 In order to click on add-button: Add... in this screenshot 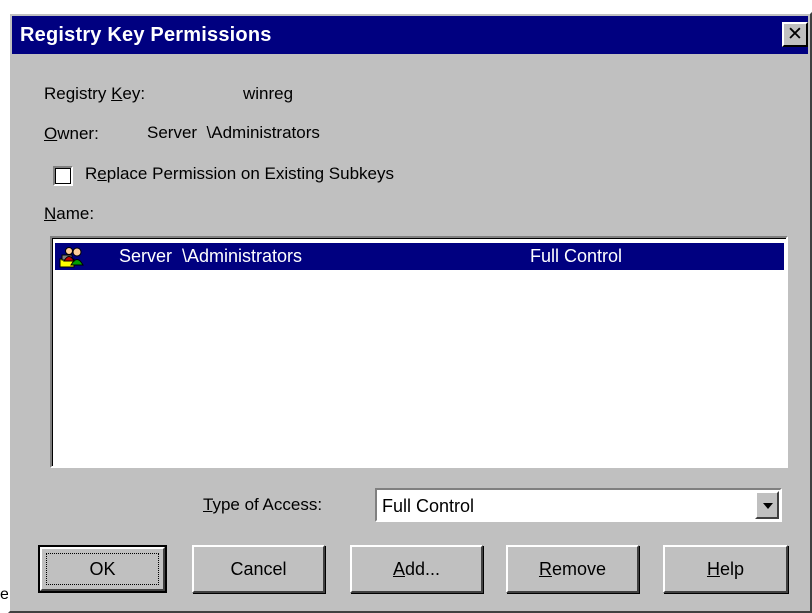, I will do `click(416, 569)`.